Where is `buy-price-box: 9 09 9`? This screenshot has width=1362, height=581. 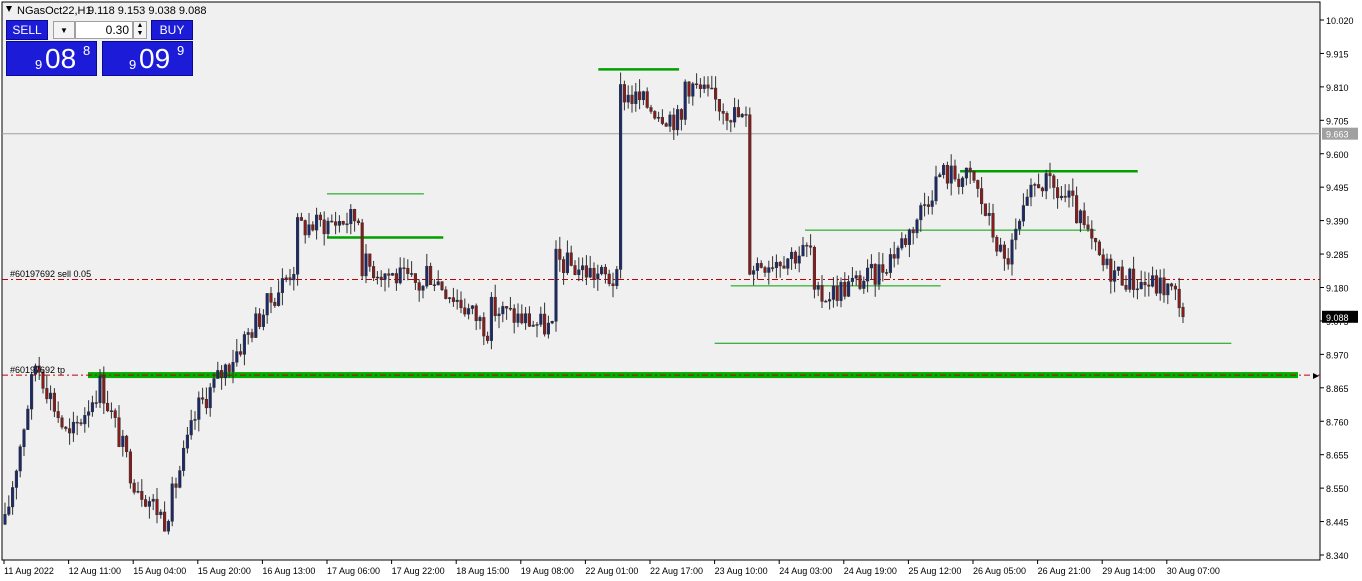
buy-price-box: 9 09 9 is located at coordinates (147, 58).